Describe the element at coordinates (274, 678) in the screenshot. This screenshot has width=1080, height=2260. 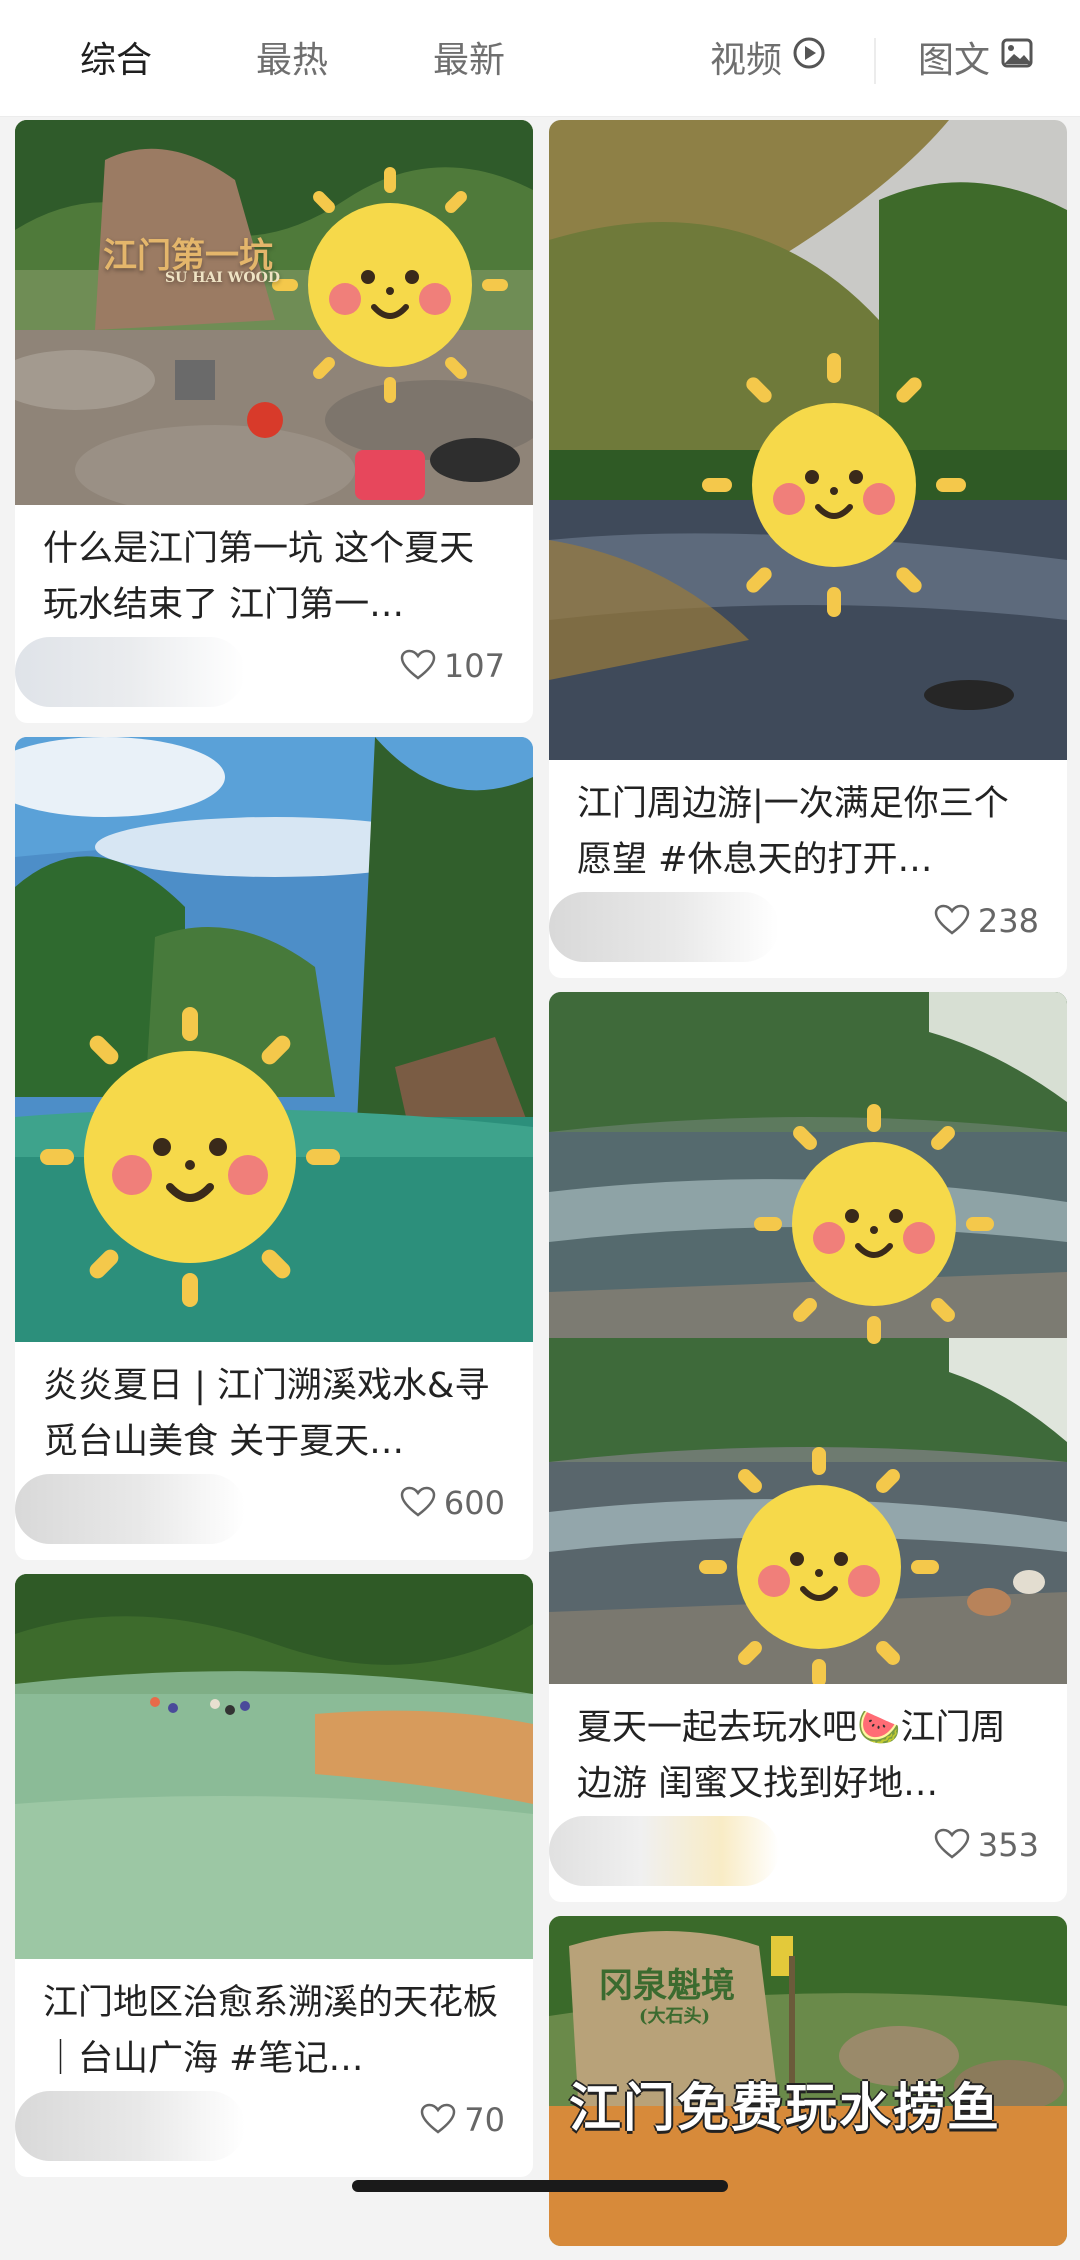
I see `note-meta: 107` at that location.